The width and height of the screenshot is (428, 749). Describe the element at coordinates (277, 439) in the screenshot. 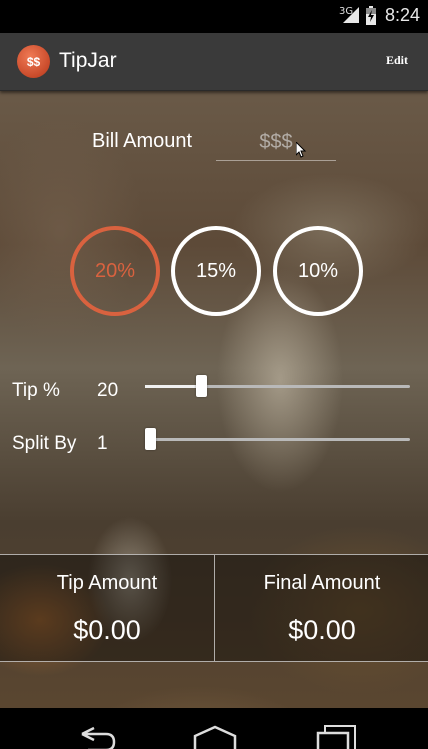

I see `split-by-slider` at that location.